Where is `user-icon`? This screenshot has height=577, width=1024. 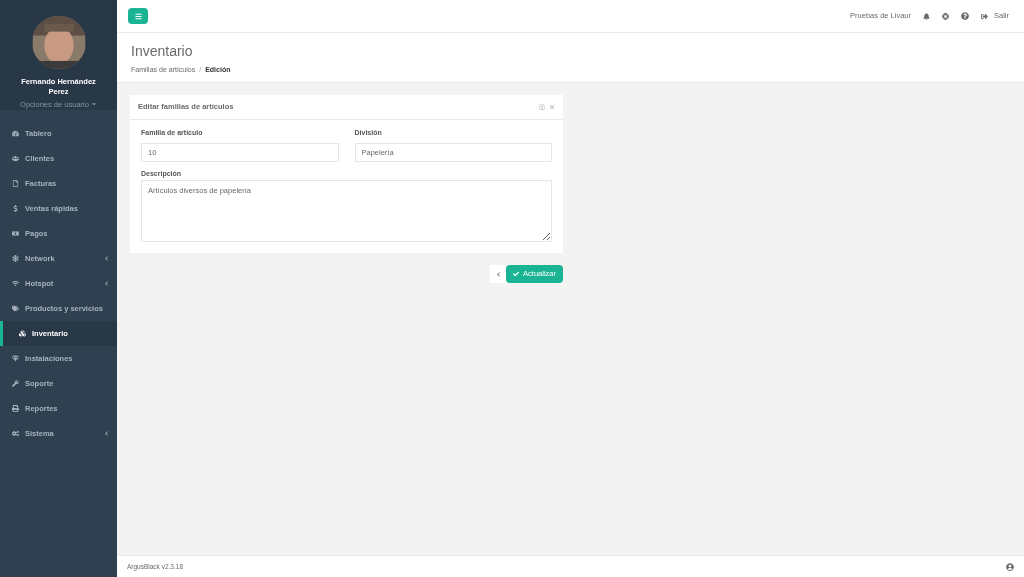
user-icon is located at coordinates (1010, 566).